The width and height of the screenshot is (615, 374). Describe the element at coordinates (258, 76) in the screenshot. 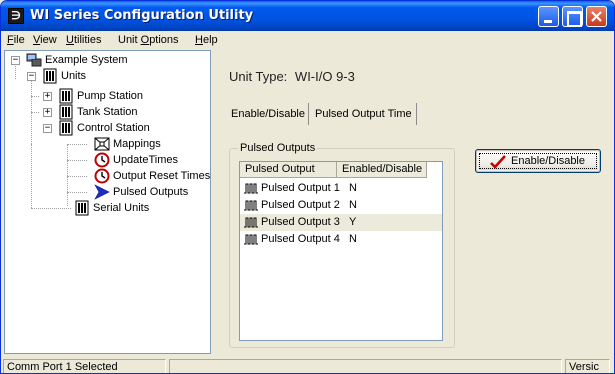

I see `unit-type-label: Unit Type:` at that location.